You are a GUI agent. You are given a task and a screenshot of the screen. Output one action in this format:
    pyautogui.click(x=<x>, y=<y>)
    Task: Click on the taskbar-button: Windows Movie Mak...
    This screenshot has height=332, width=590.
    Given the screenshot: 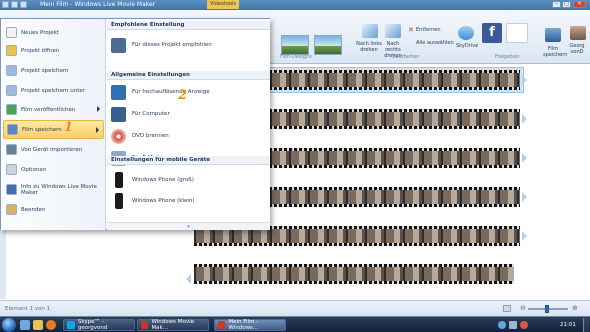 What is the action you would take?
    pyautogui.click(x=173, y=325)
    